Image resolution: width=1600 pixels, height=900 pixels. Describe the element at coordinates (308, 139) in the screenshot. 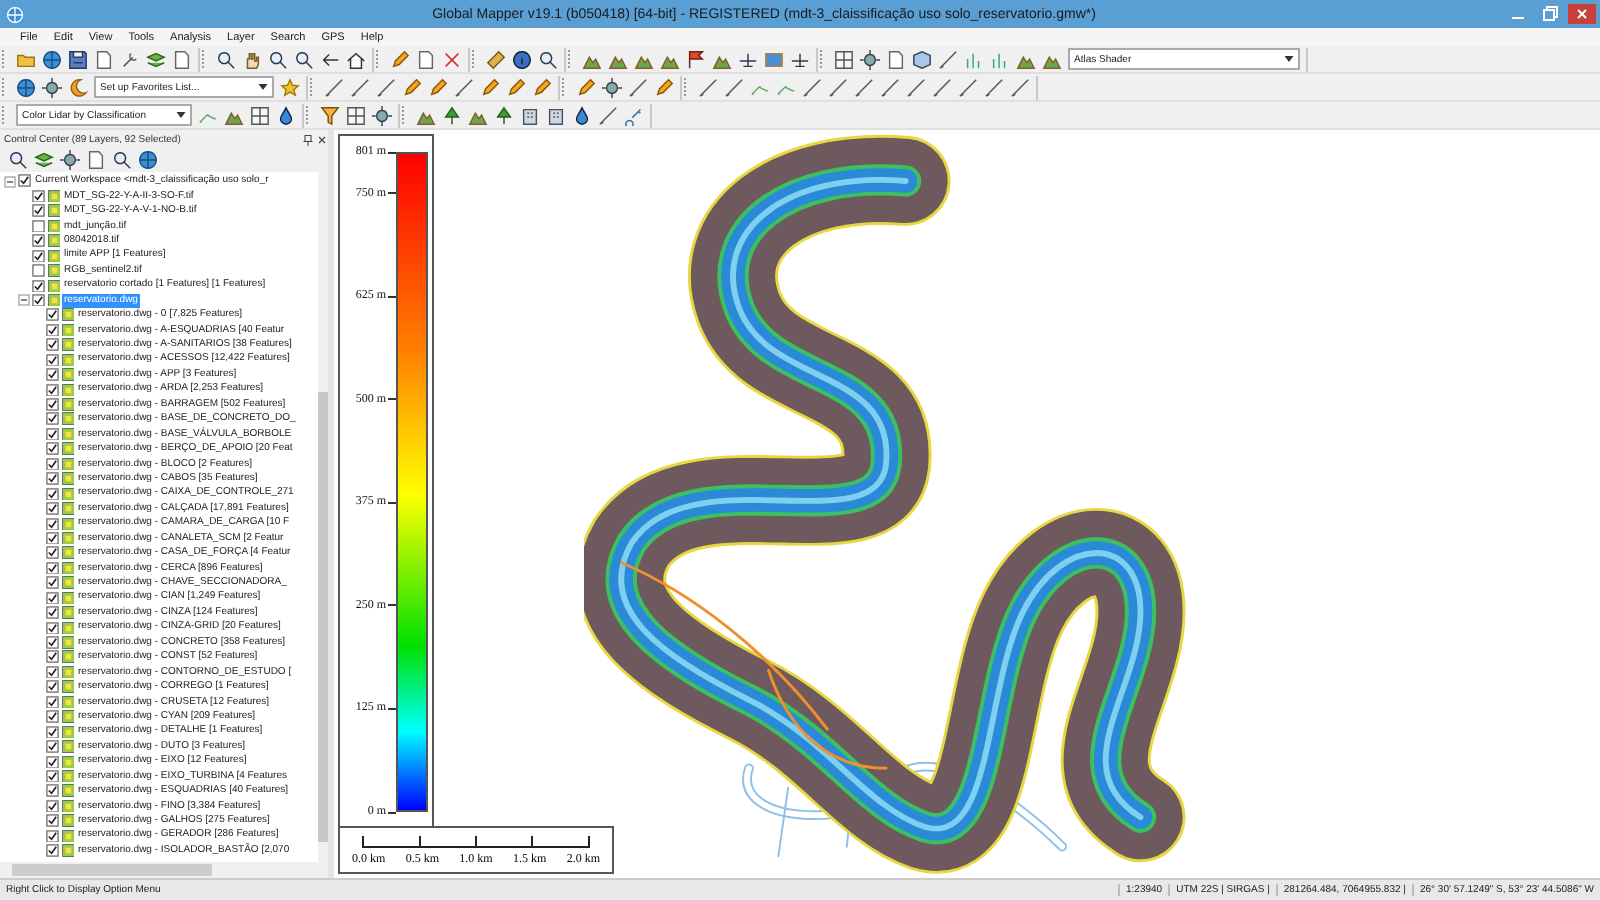

I see `pin-icon` at that location.